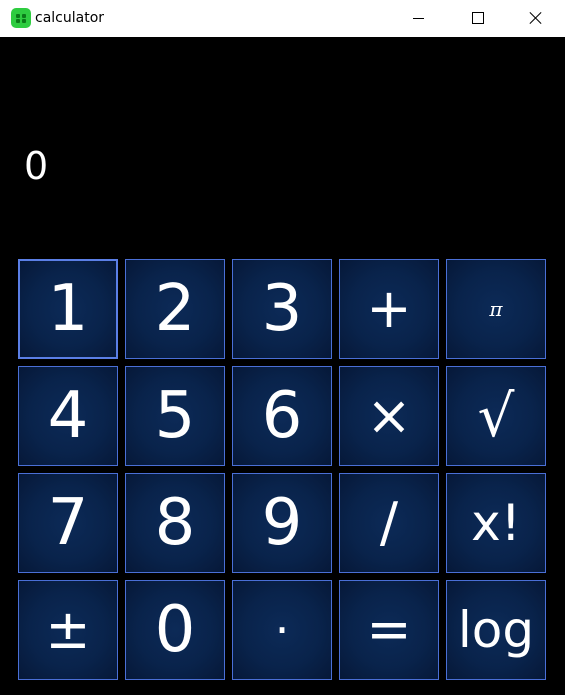 This screenshot has height=695, width=565. Describe the element at coordinates (68, 416) in the screenshot. I see `key-4: 4` at that location.